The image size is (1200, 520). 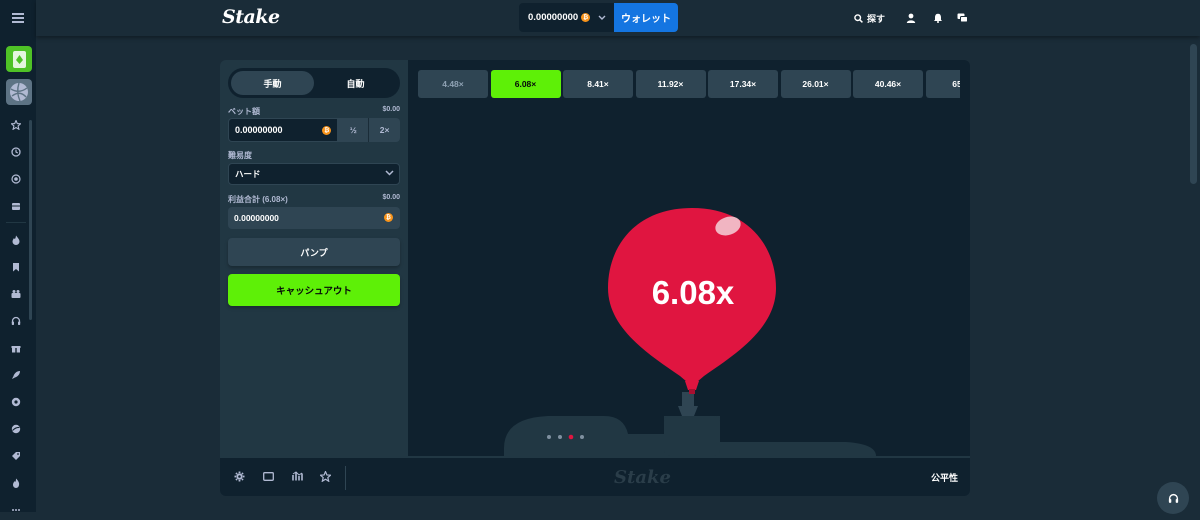 I want to click on difficulty-select: ハード, so click(x=314, y=174).